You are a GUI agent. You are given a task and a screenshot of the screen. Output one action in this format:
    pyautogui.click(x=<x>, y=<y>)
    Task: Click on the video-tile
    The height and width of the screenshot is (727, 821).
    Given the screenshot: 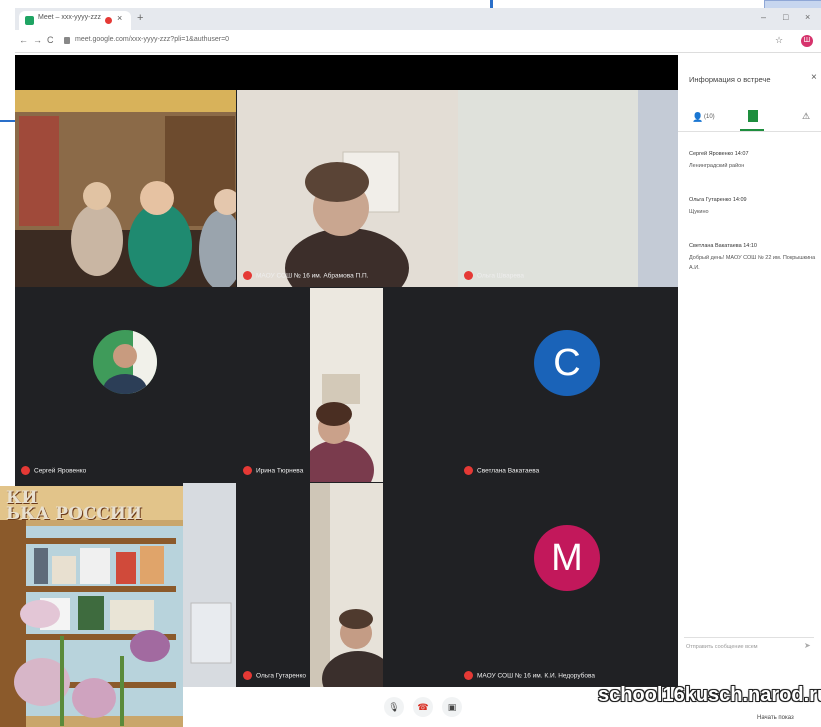 What is the action you would take?
    pyautogui.click(x=125, y=188)
    